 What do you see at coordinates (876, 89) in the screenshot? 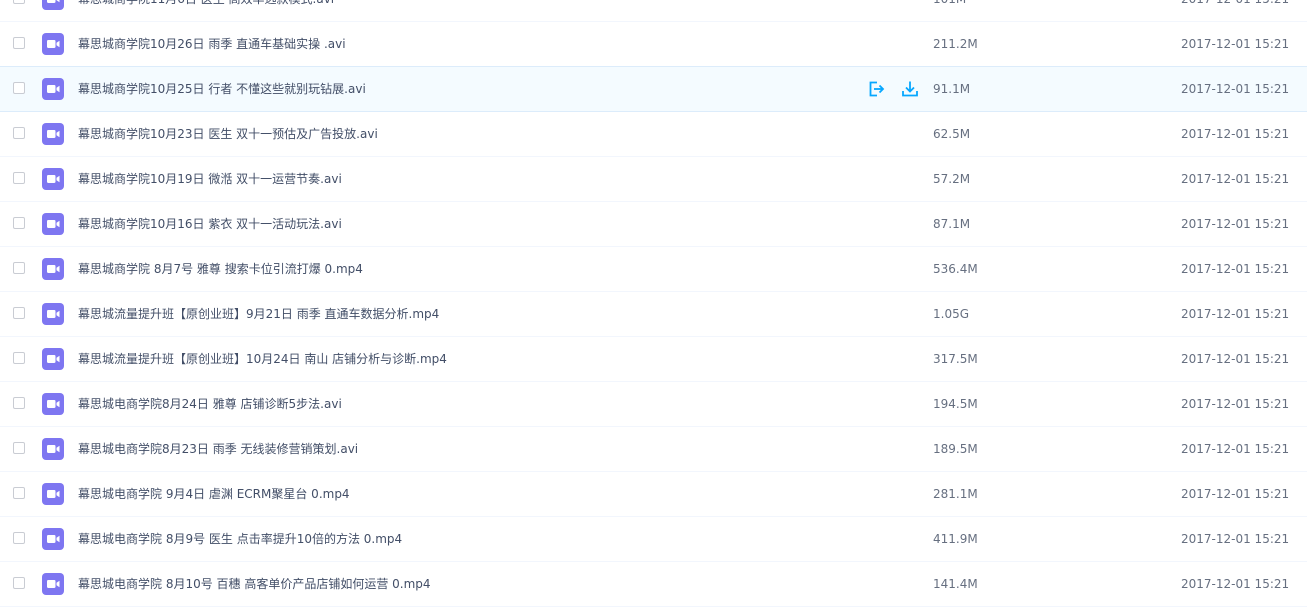
I see `share-out-icon` at bounding box center [876, 89].